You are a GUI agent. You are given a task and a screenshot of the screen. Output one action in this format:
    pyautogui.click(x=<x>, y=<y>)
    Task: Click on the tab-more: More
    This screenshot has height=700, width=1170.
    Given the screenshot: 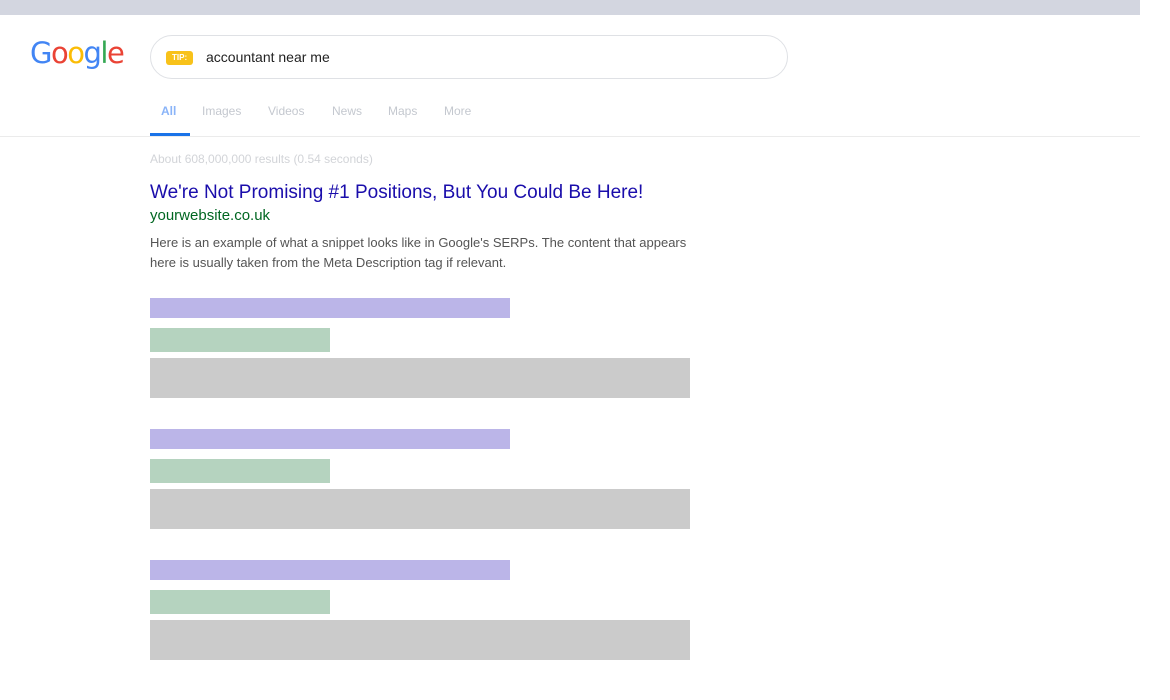 What is the action you would take?
    pyautogui.click(x=457, y=120)
    